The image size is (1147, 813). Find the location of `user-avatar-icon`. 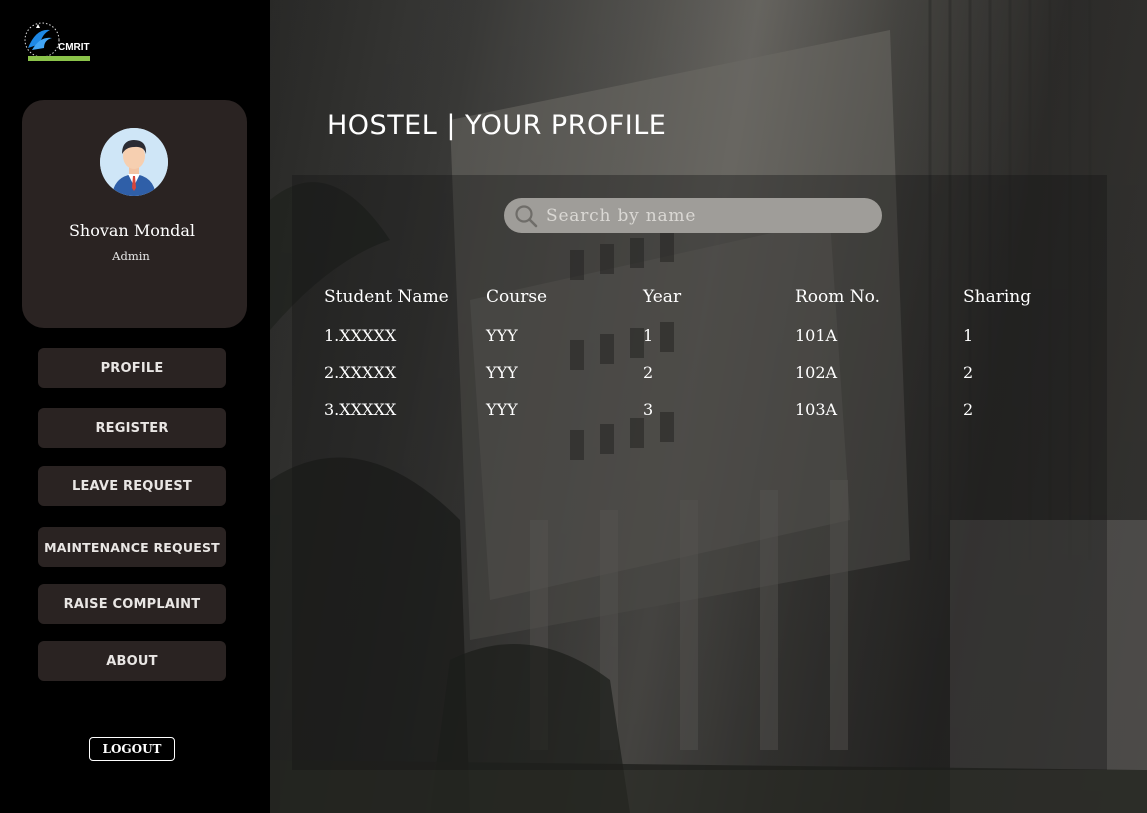

user-avatar-icon is located at coordinates (134, 162).